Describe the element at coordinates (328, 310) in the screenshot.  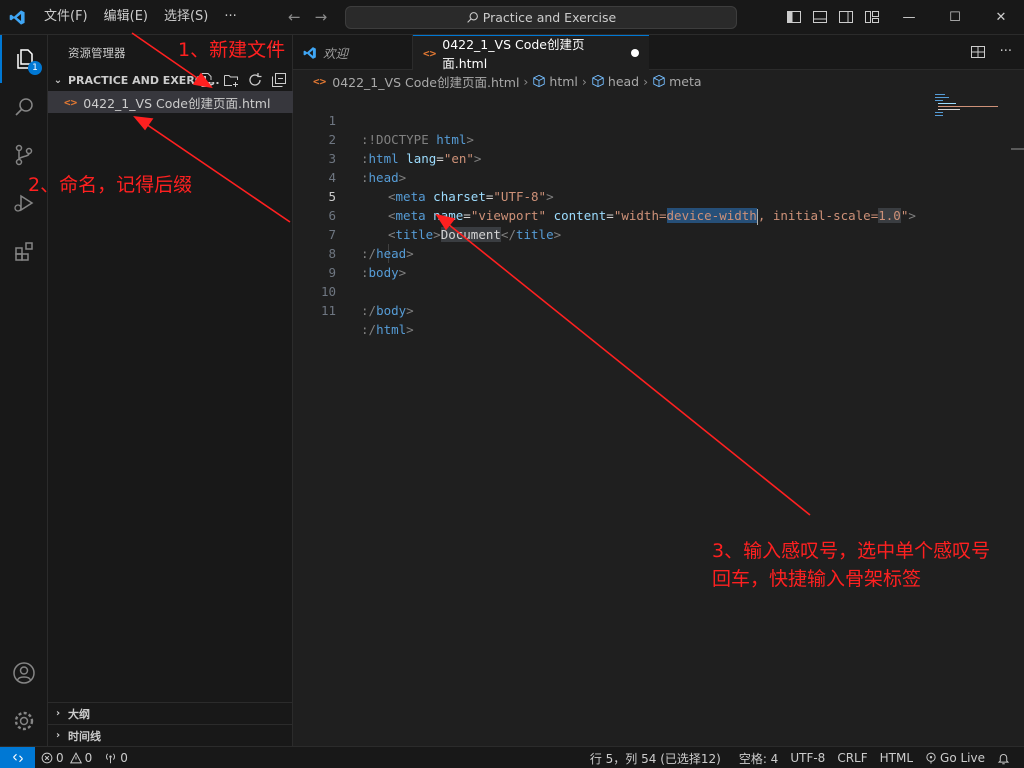
I see `line-number: 11` at that location.